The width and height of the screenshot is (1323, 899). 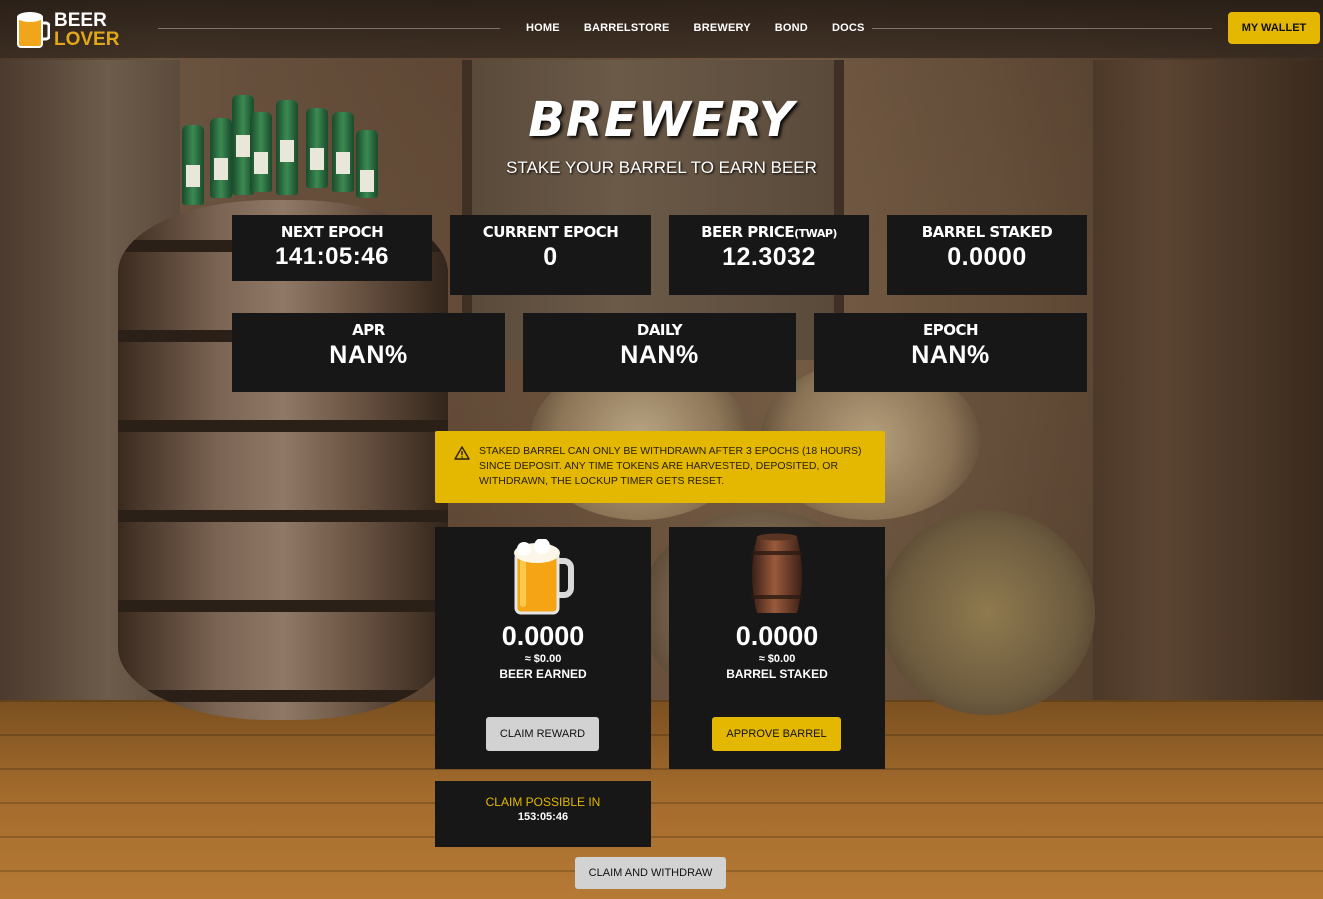 I want to click on stat-label: CURRENT EPOCH, so click(x=550, y=232).